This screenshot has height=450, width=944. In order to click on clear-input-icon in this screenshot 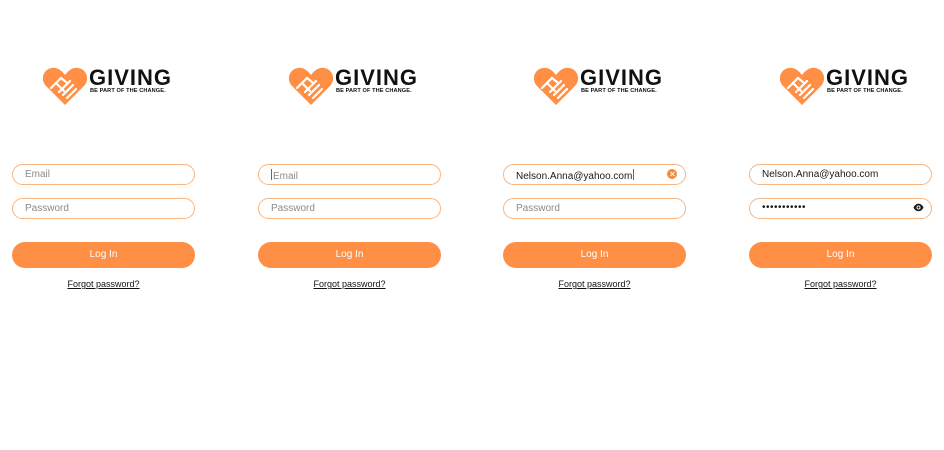, I will do `click(672, 174)`.